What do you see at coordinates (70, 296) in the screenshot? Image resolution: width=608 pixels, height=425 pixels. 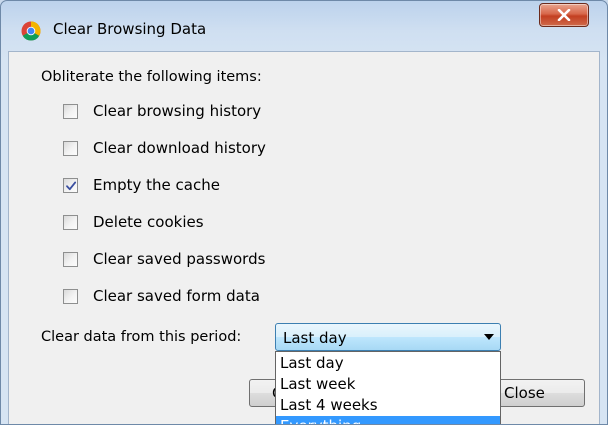 I see `checkbox-clear-saved-form-data` at bounding box center [70, 296].